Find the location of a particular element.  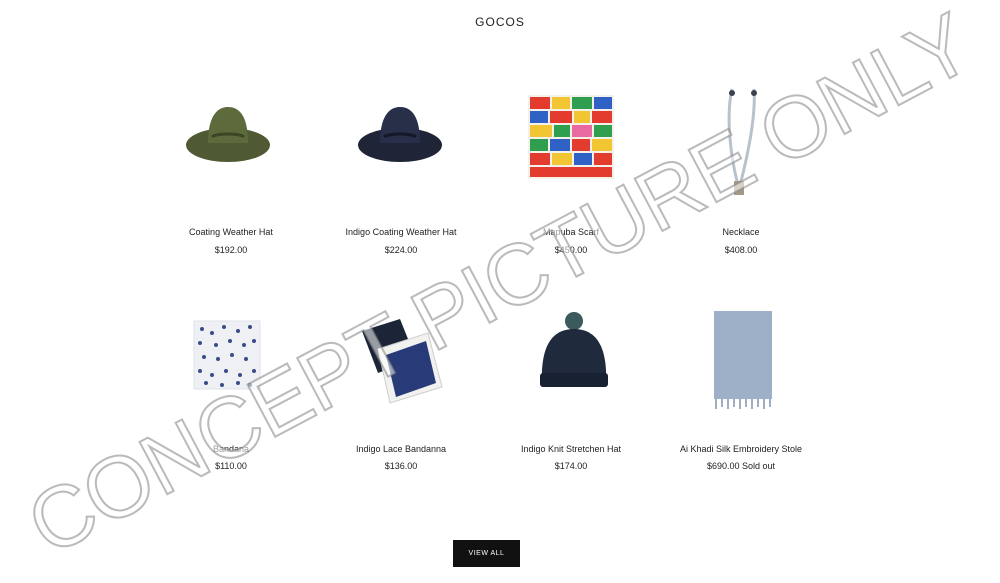

patchwork-textile-image is located at coordinates (571, 150).